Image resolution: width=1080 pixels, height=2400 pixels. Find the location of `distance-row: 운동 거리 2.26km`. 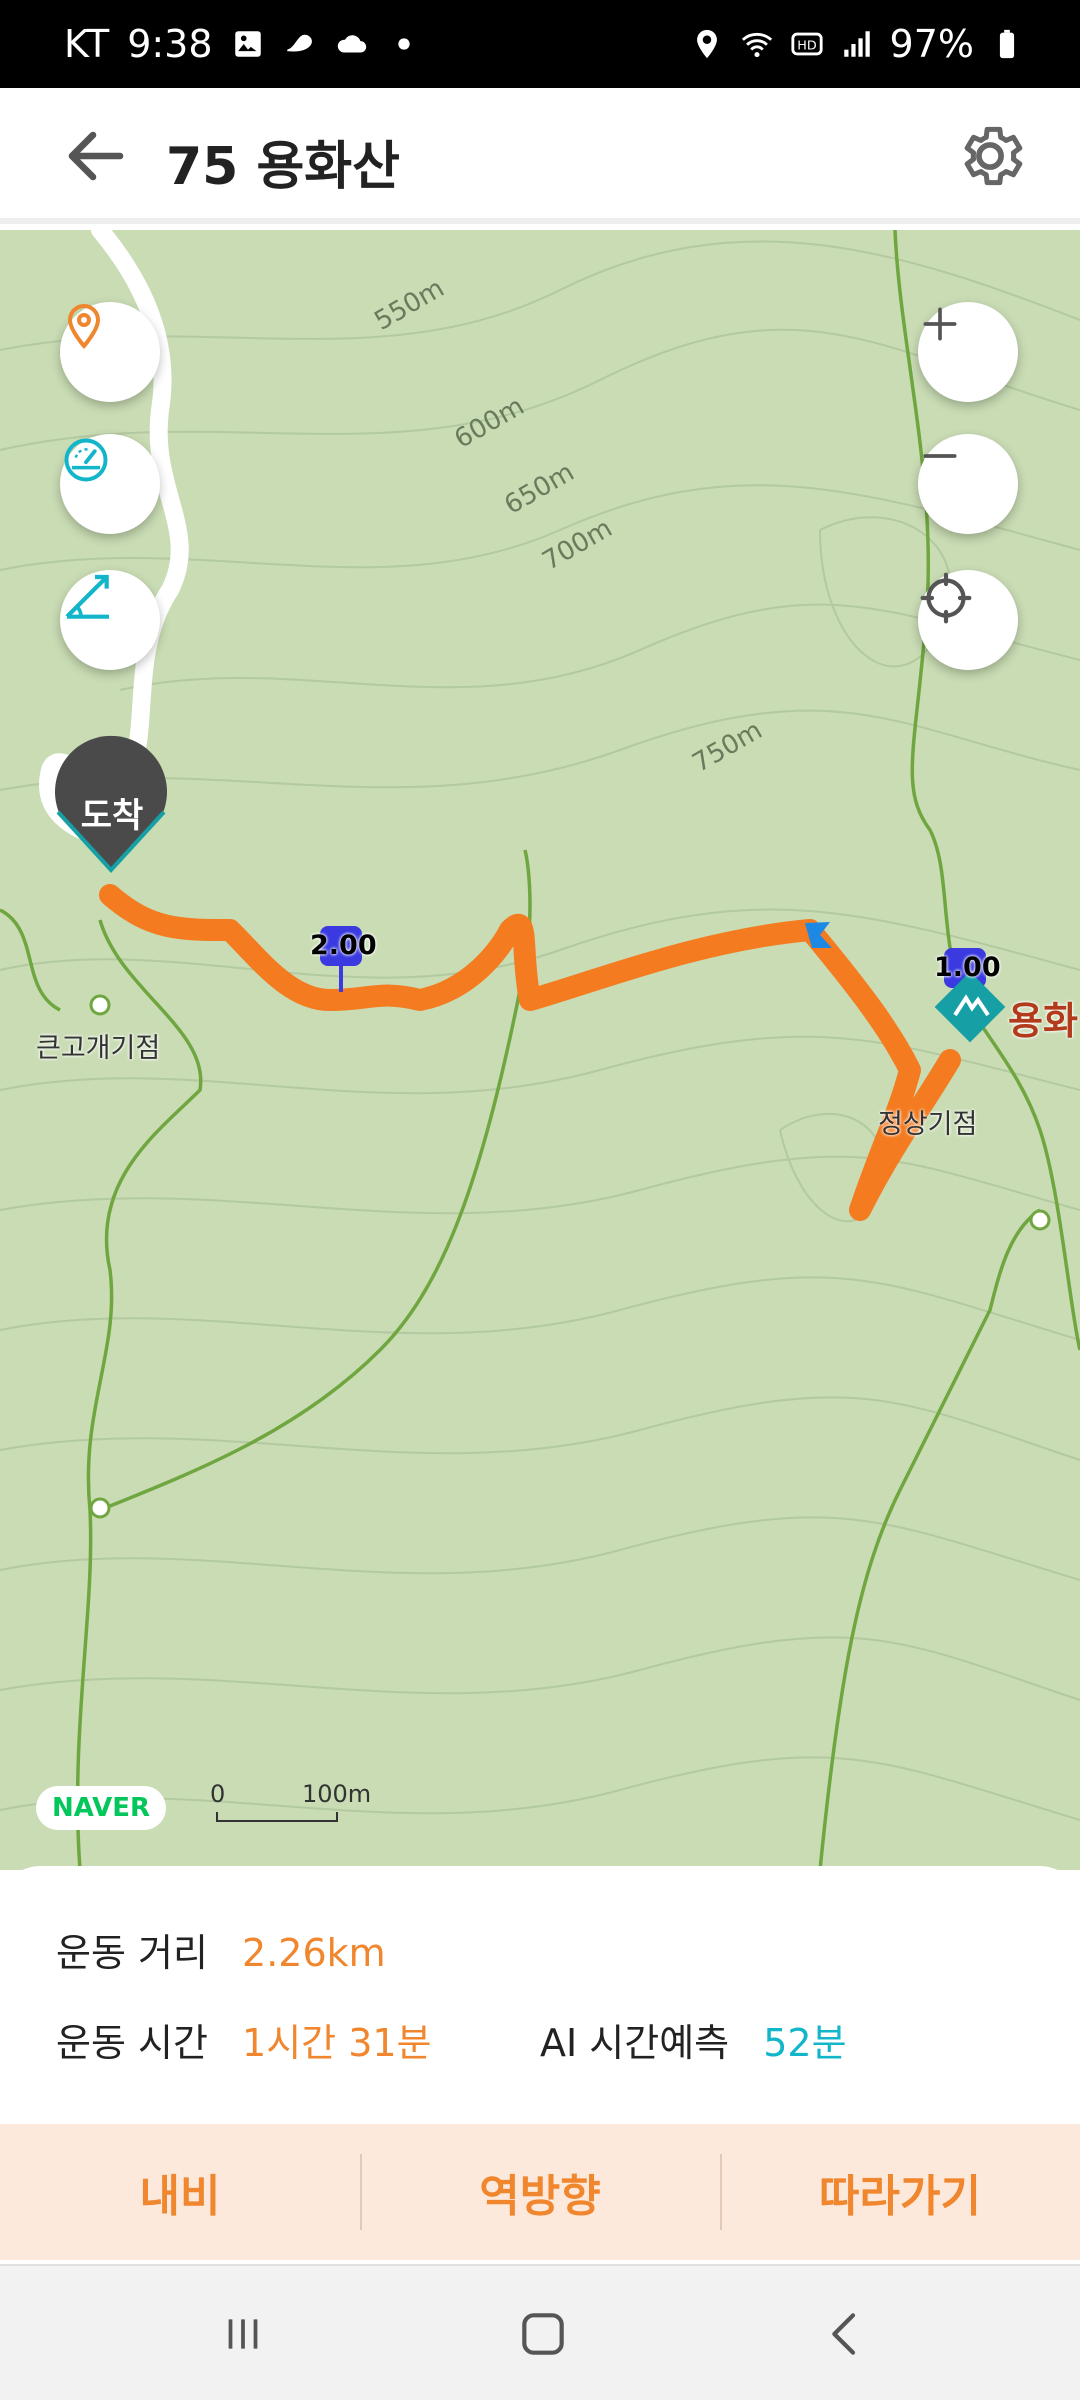

distance-row: 운동 거리 2.26km is located at coordinates (221, 1949).